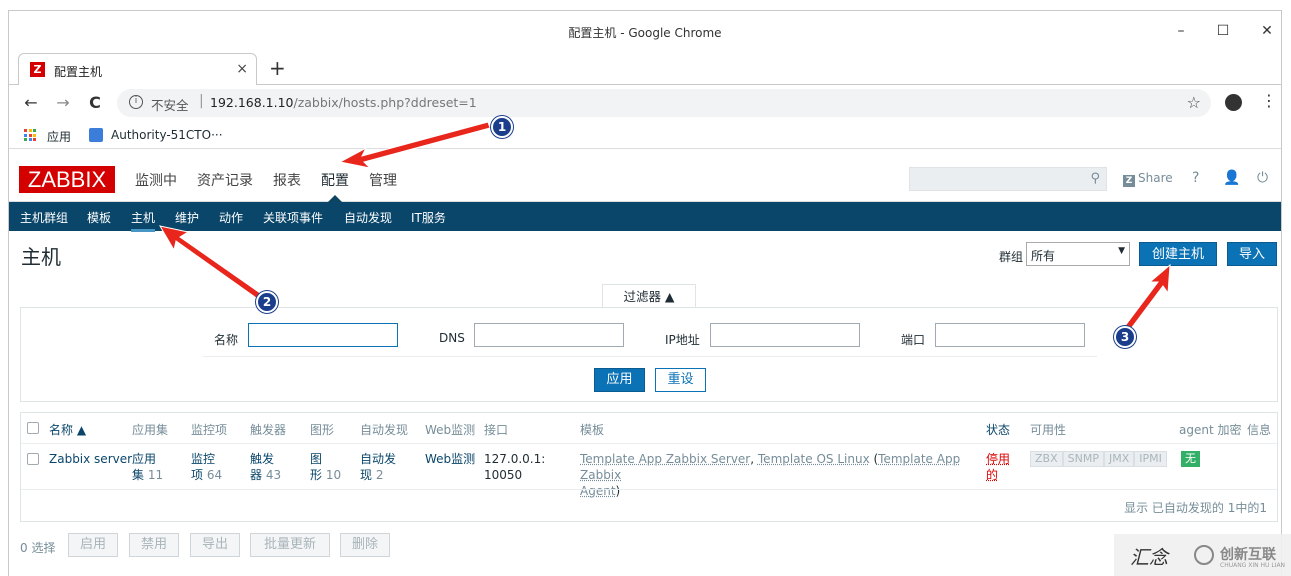  What do you see at coordinates (203, 459) in the screenshot?
I see `items-label: 监控` at bounding box center [203, 459].